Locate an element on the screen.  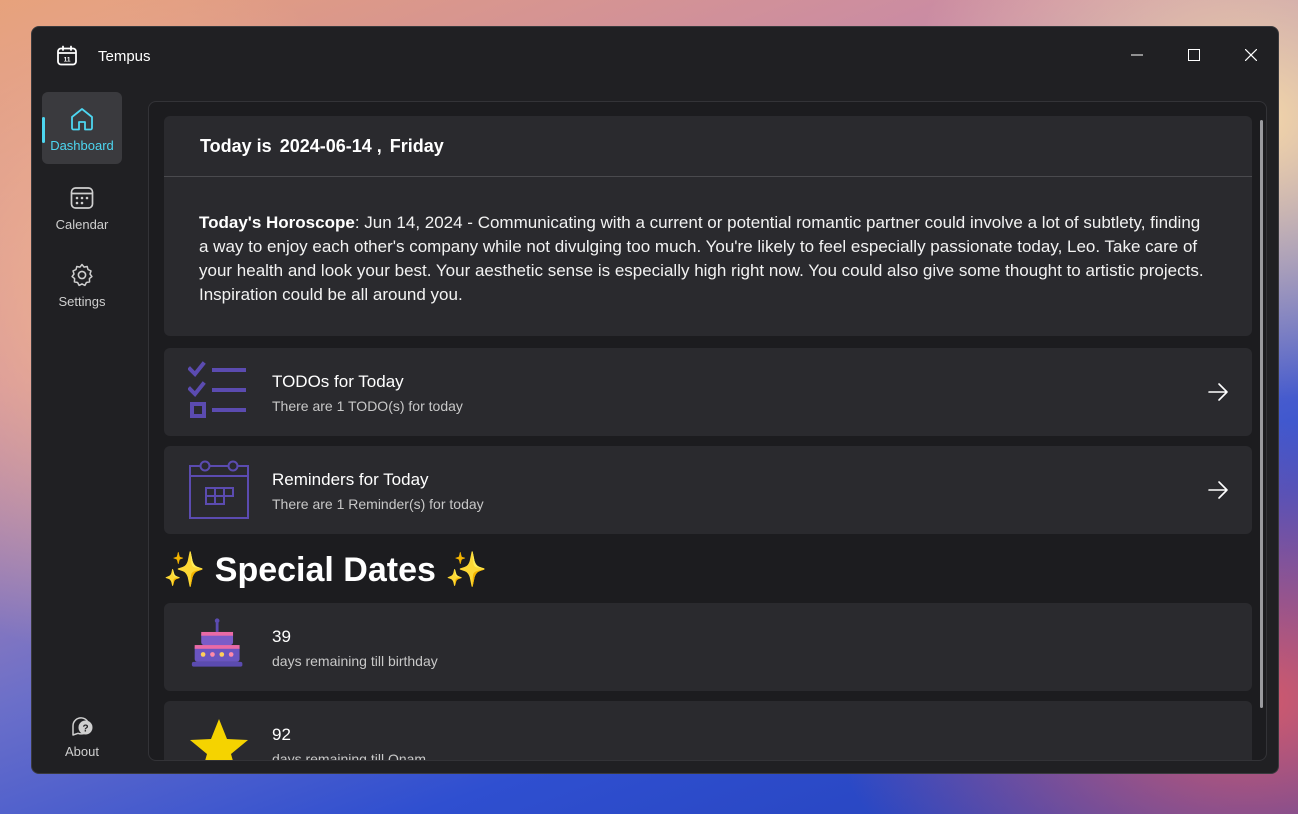
maximize-button is located at coordinates (1194, 55).